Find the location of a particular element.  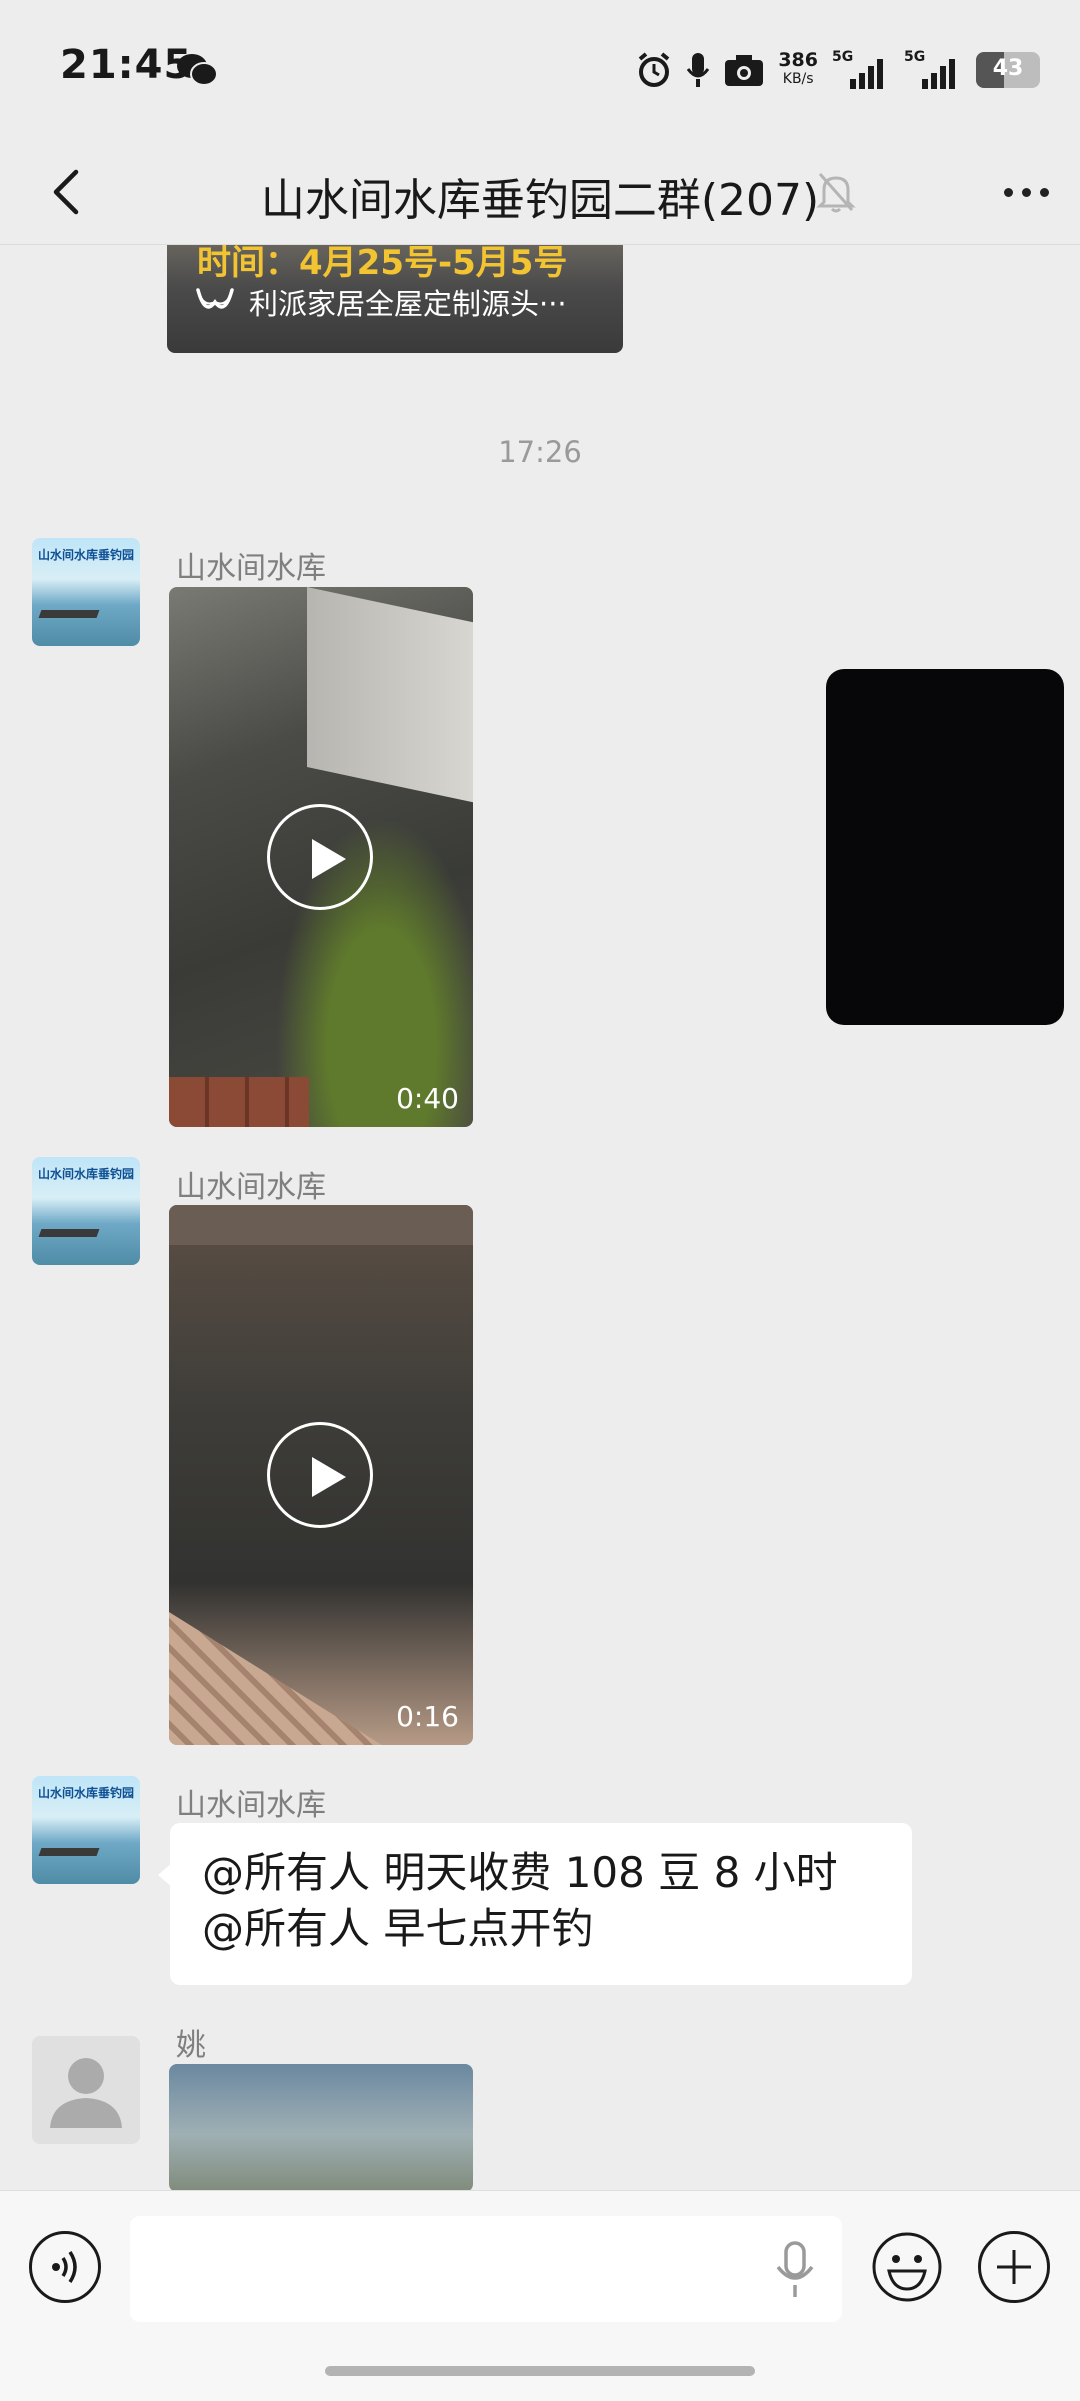

text-message-bubble: @所有人 明天收费 108 豆 8 小时 @所有人 早七点开钓 is located at coordinates (535, 1904).